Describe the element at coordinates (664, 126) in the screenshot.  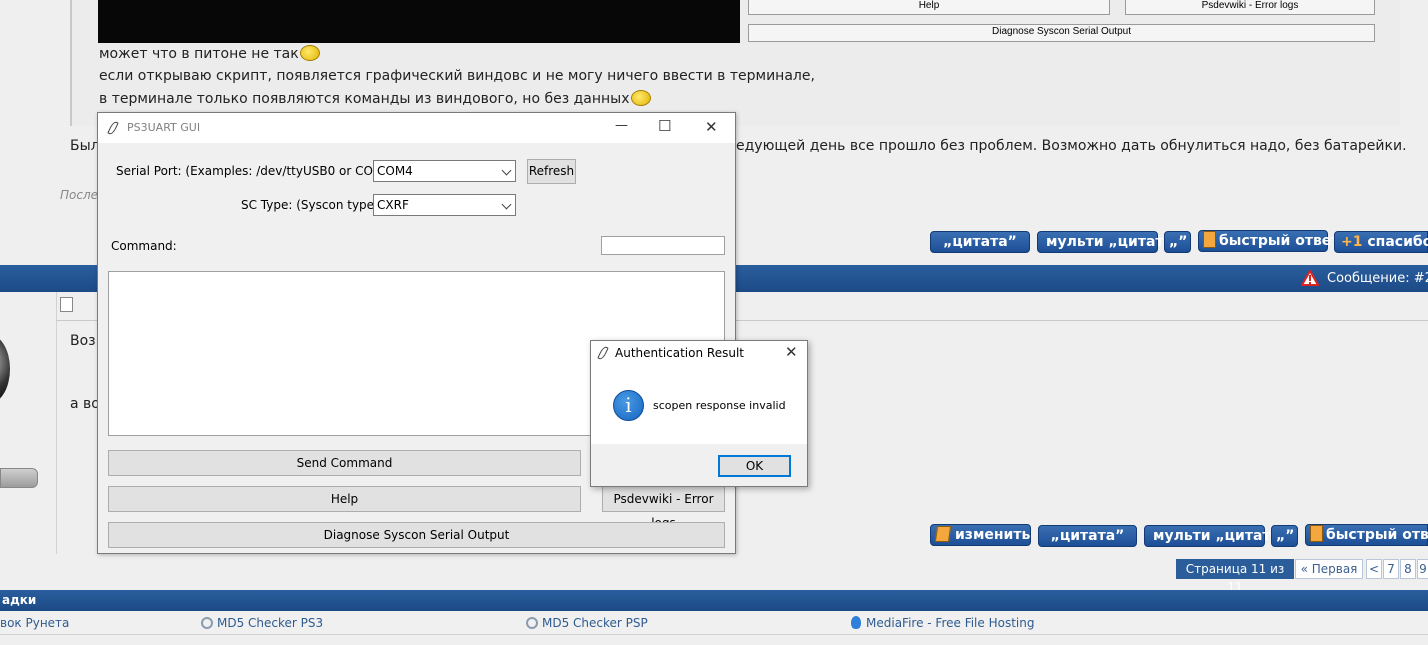
I see `maximize-icon: ☐` at that location.